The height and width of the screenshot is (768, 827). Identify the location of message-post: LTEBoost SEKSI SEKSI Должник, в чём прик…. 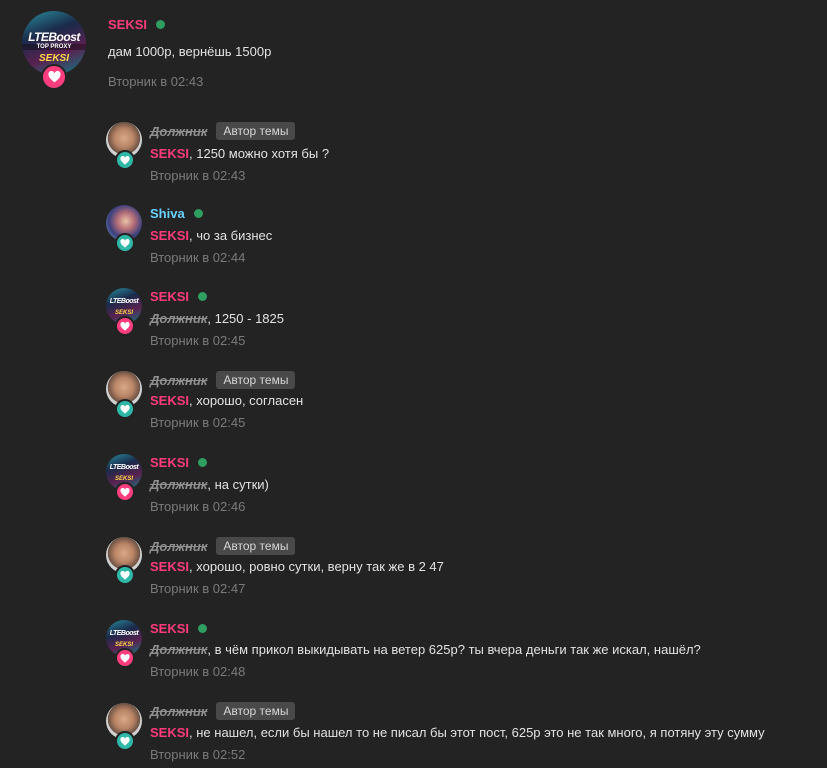
(413, 656).